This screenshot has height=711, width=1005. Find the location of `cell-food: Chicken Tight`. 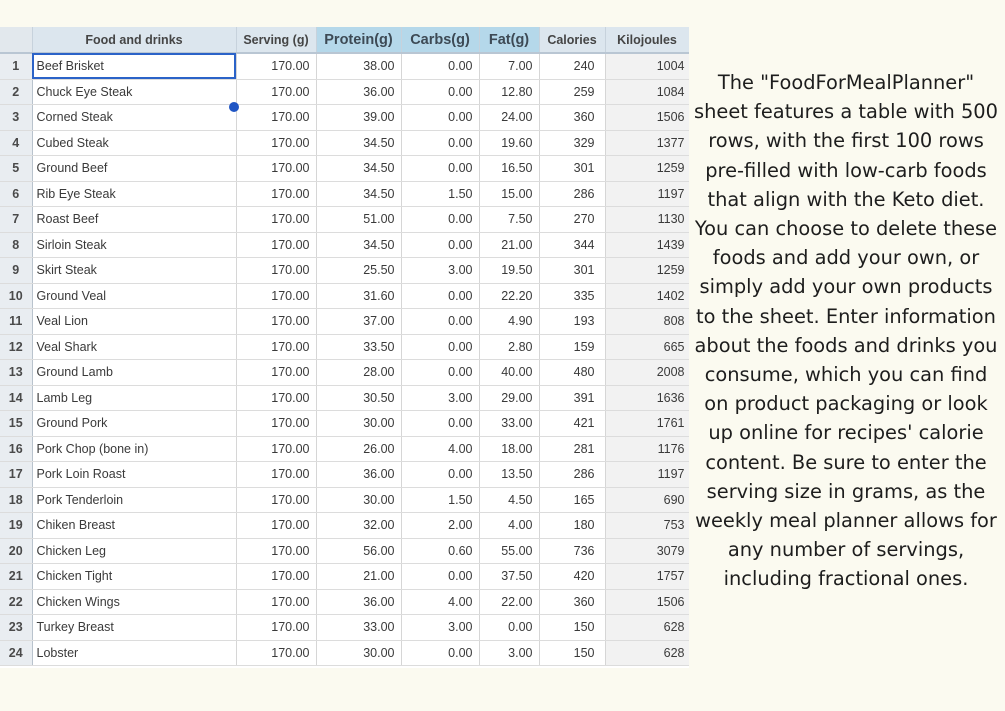

cell-food: Chicken Tight is located at coordinates (134, 576).